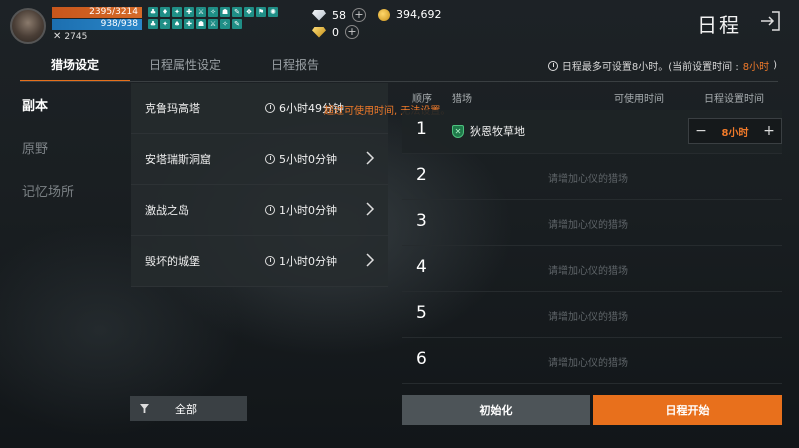  Describe the element at coordinates (273, 12) in the screenshot. I see `buff-icon: ✺` at that location.